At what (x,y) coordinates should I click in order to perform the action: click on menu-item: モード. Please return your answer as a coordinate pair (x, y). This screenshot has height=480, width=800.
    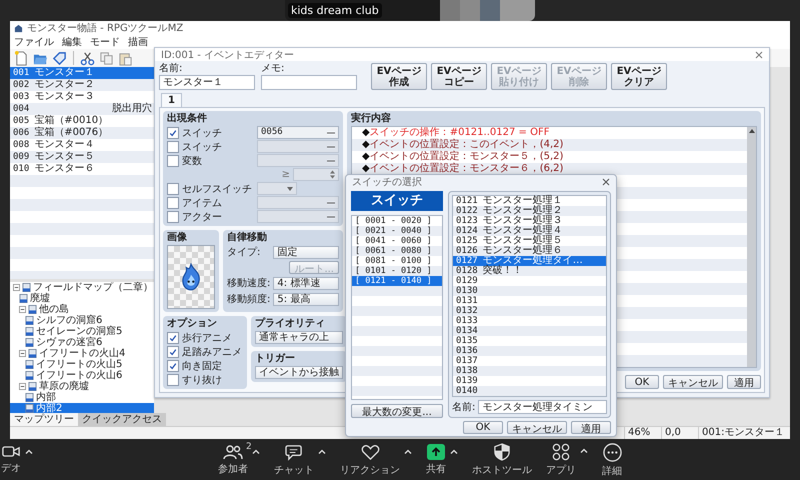
    Looking at the image, I should click on (105, 42).